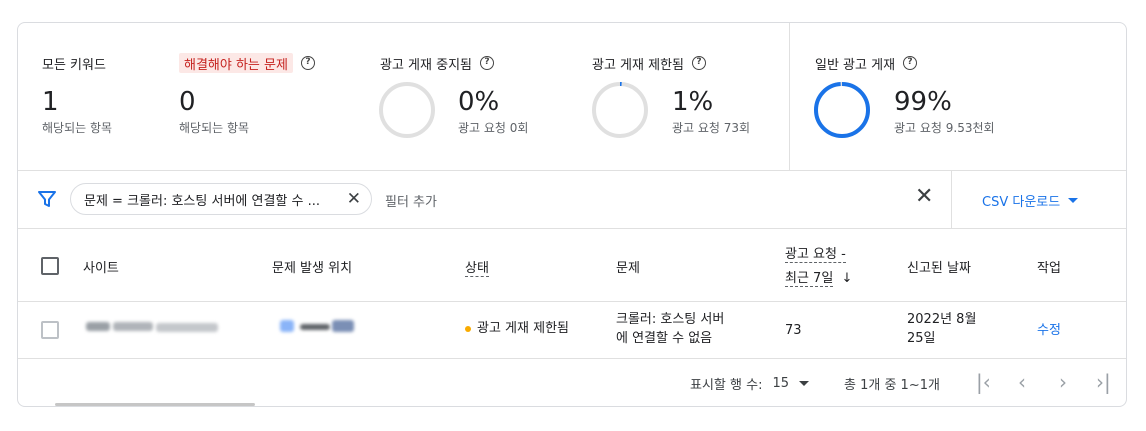 This screenshot has height=431, width=1146. Describe the element at coordinates (1049, 268) in the screenshot. I see `header-action: 작업` at that location.